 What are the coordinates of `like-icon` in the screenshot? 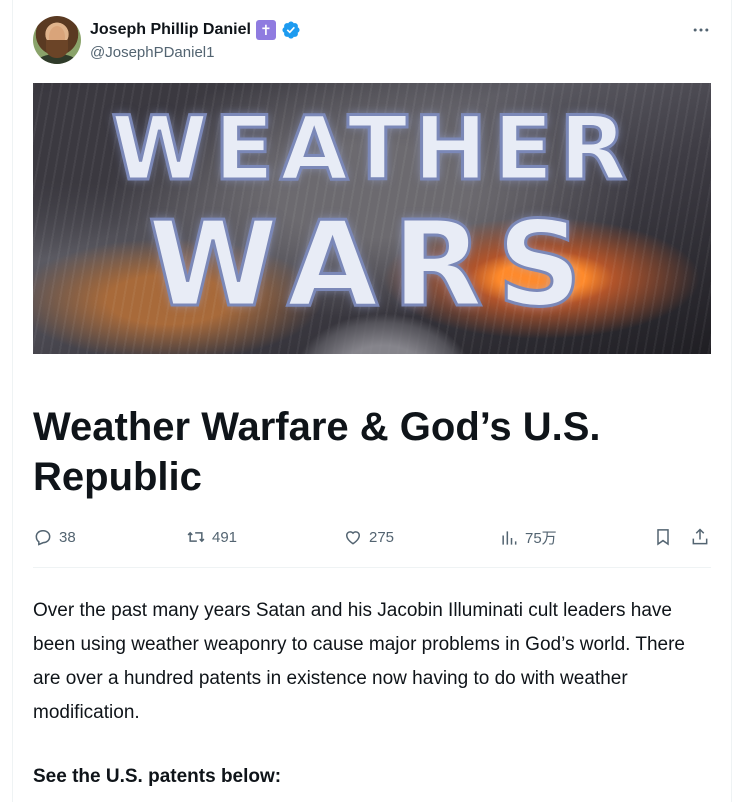 It's located at (353, 538).